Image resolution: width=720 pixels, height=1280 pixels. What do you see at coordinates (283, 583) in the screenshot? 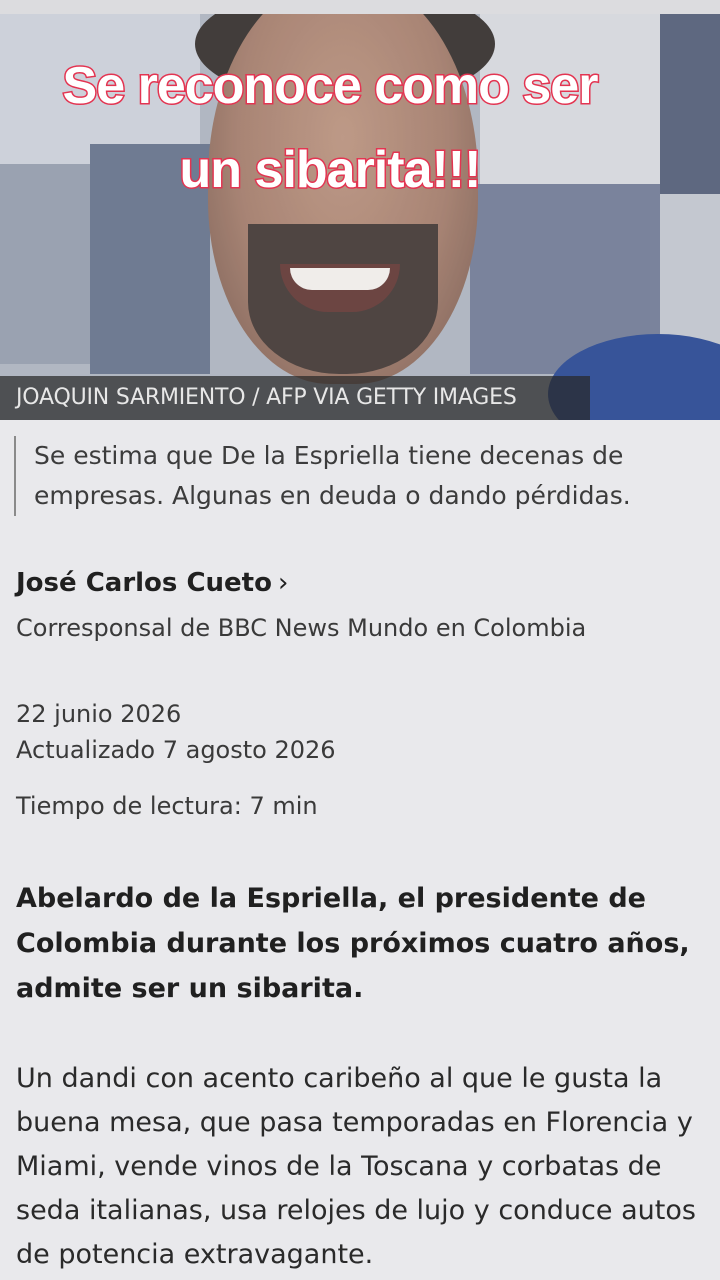
I see `chevron-right-icon: ›` at bounding box center [283, 583].